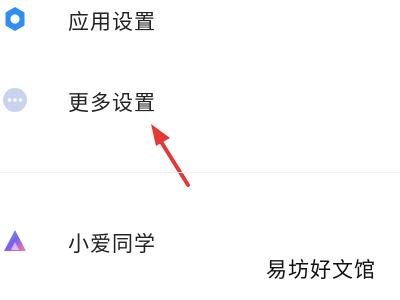 This screenshot has height=300, width=400. Describe the element at coordinates (15, 241) in the screenshot. I see `xiaoai-icon` at that location.